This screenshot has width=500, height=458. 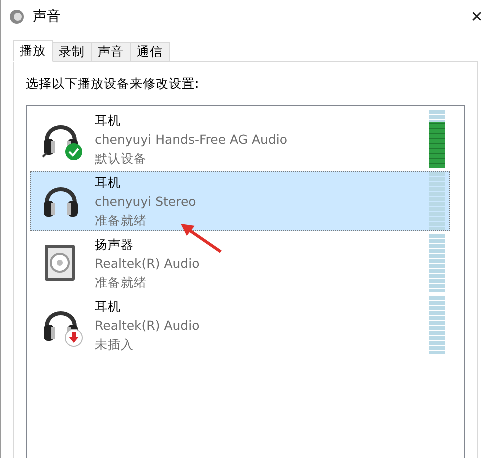 What do you see at coordinates (113, 84) in the screenshot?
I see `instruction-text: 选择以下播放设备来修改设置:` at bounding box center [113, 84].